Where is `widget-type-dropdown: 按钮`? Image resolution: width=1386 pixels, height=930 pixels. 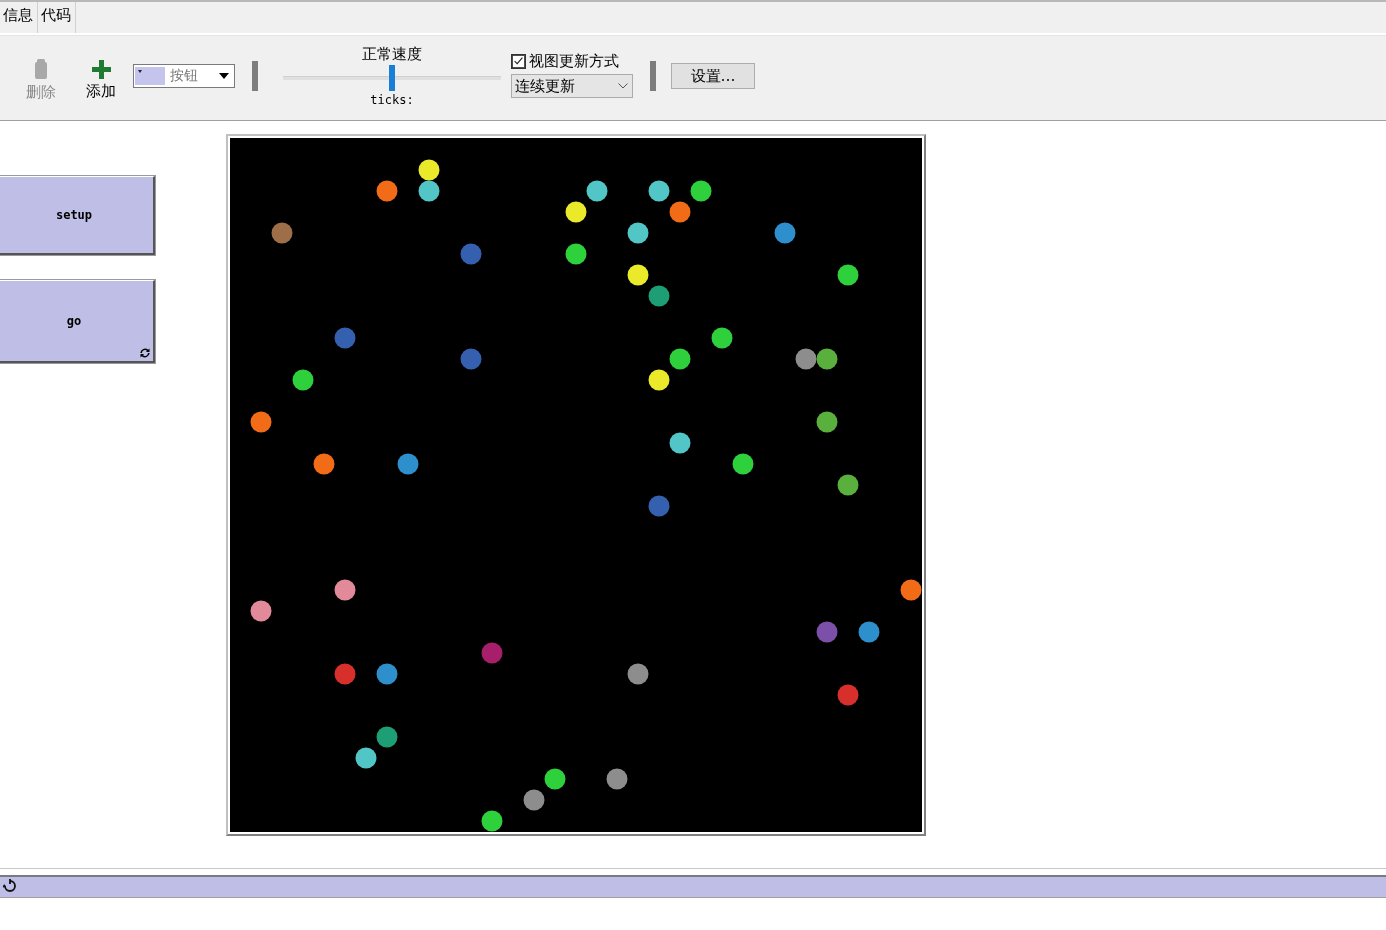
widget-type-dropdown: 按钮 is located at coordinates (184, 76).